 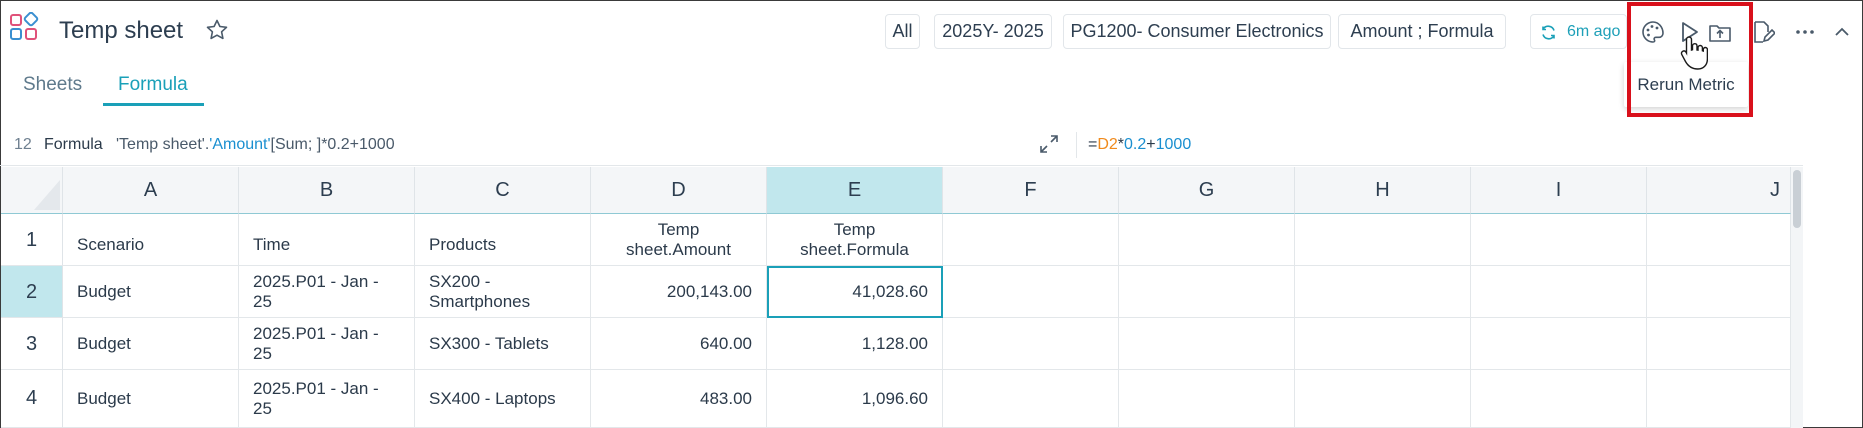 I want to click on column-header-d: D, so click(x=679, y=190).